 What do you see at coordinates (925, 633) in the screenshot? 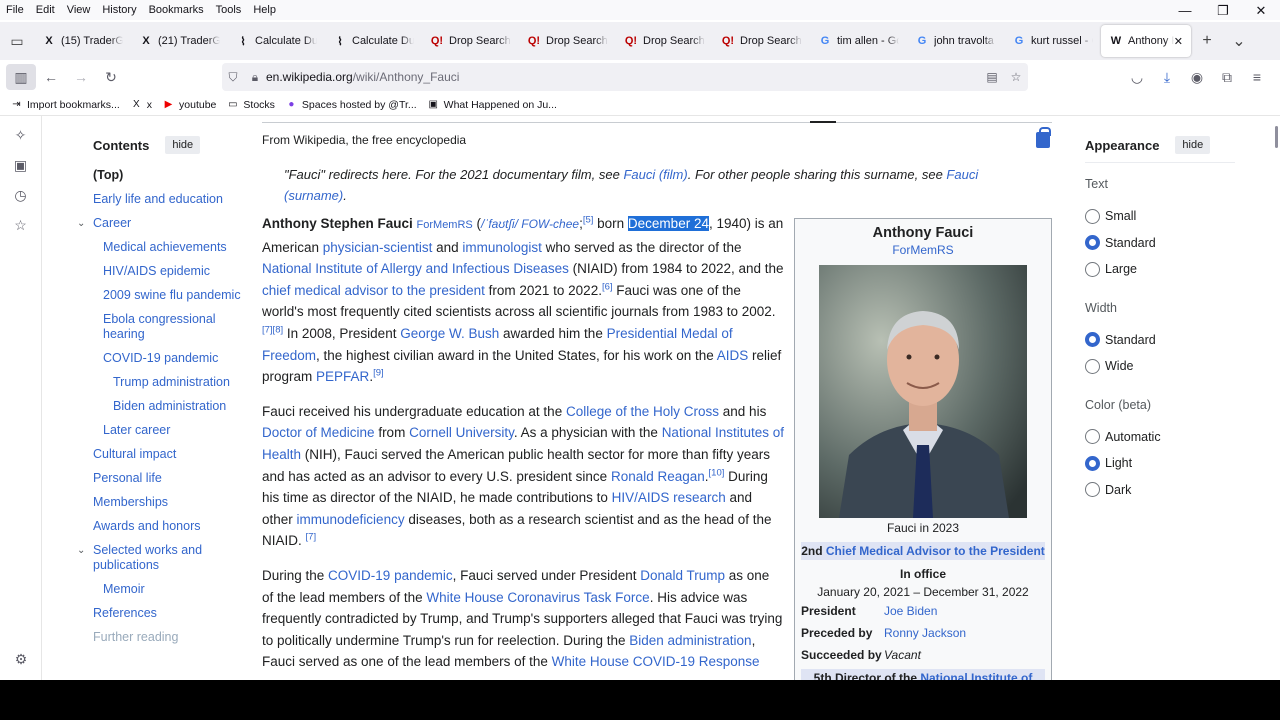
I see `ronny-jackson-link: Ronny Jackson` at bounding box center [925, 633].